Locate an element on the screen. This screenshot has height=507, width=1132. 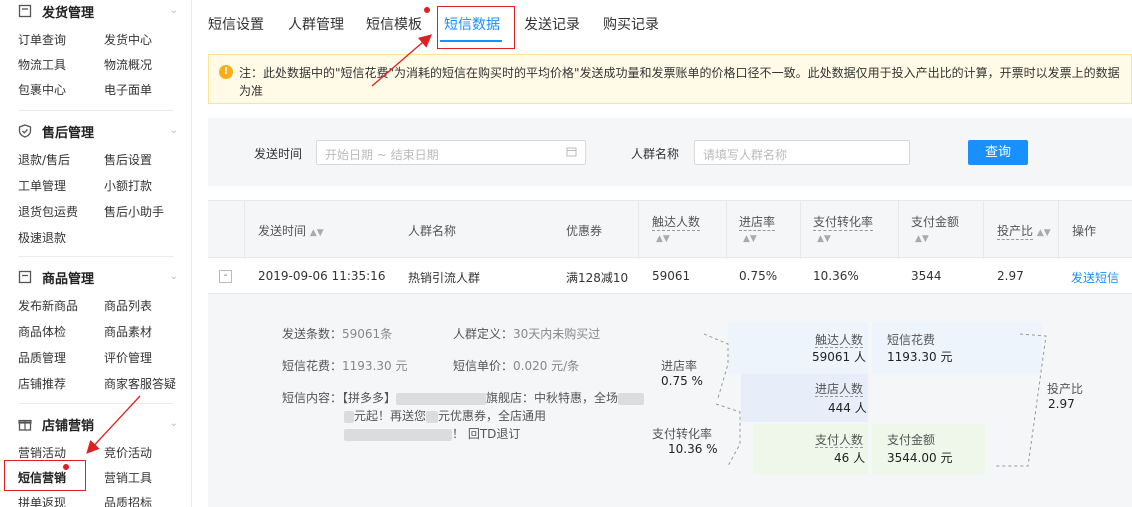
filter-bar: 发送时间 开始日期 ~ 结束日期 人群名称 请填写人群名称 查询 is located at coordinates (670, 152).